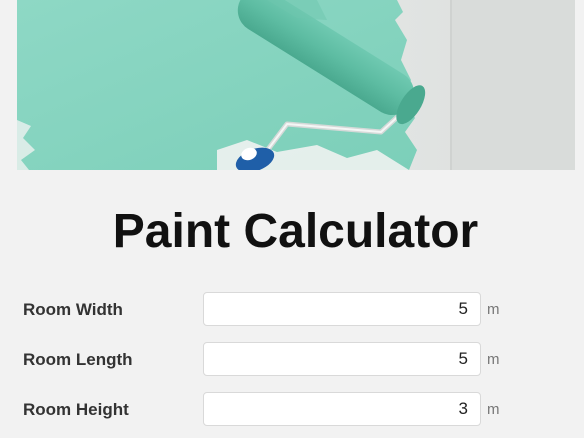  What do you see at coordinates (78, 359) in the screenshot?
I see `room-length-label: Room Length` at bounding box center [78, 359].